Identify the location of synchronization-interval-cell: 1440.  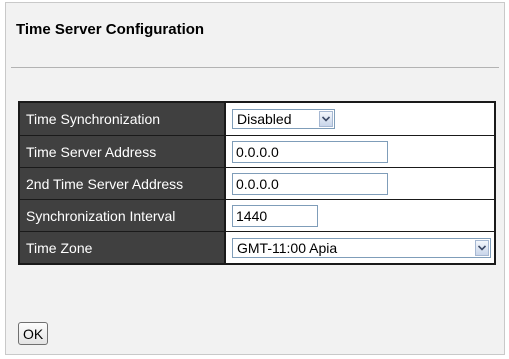
(360, 215).